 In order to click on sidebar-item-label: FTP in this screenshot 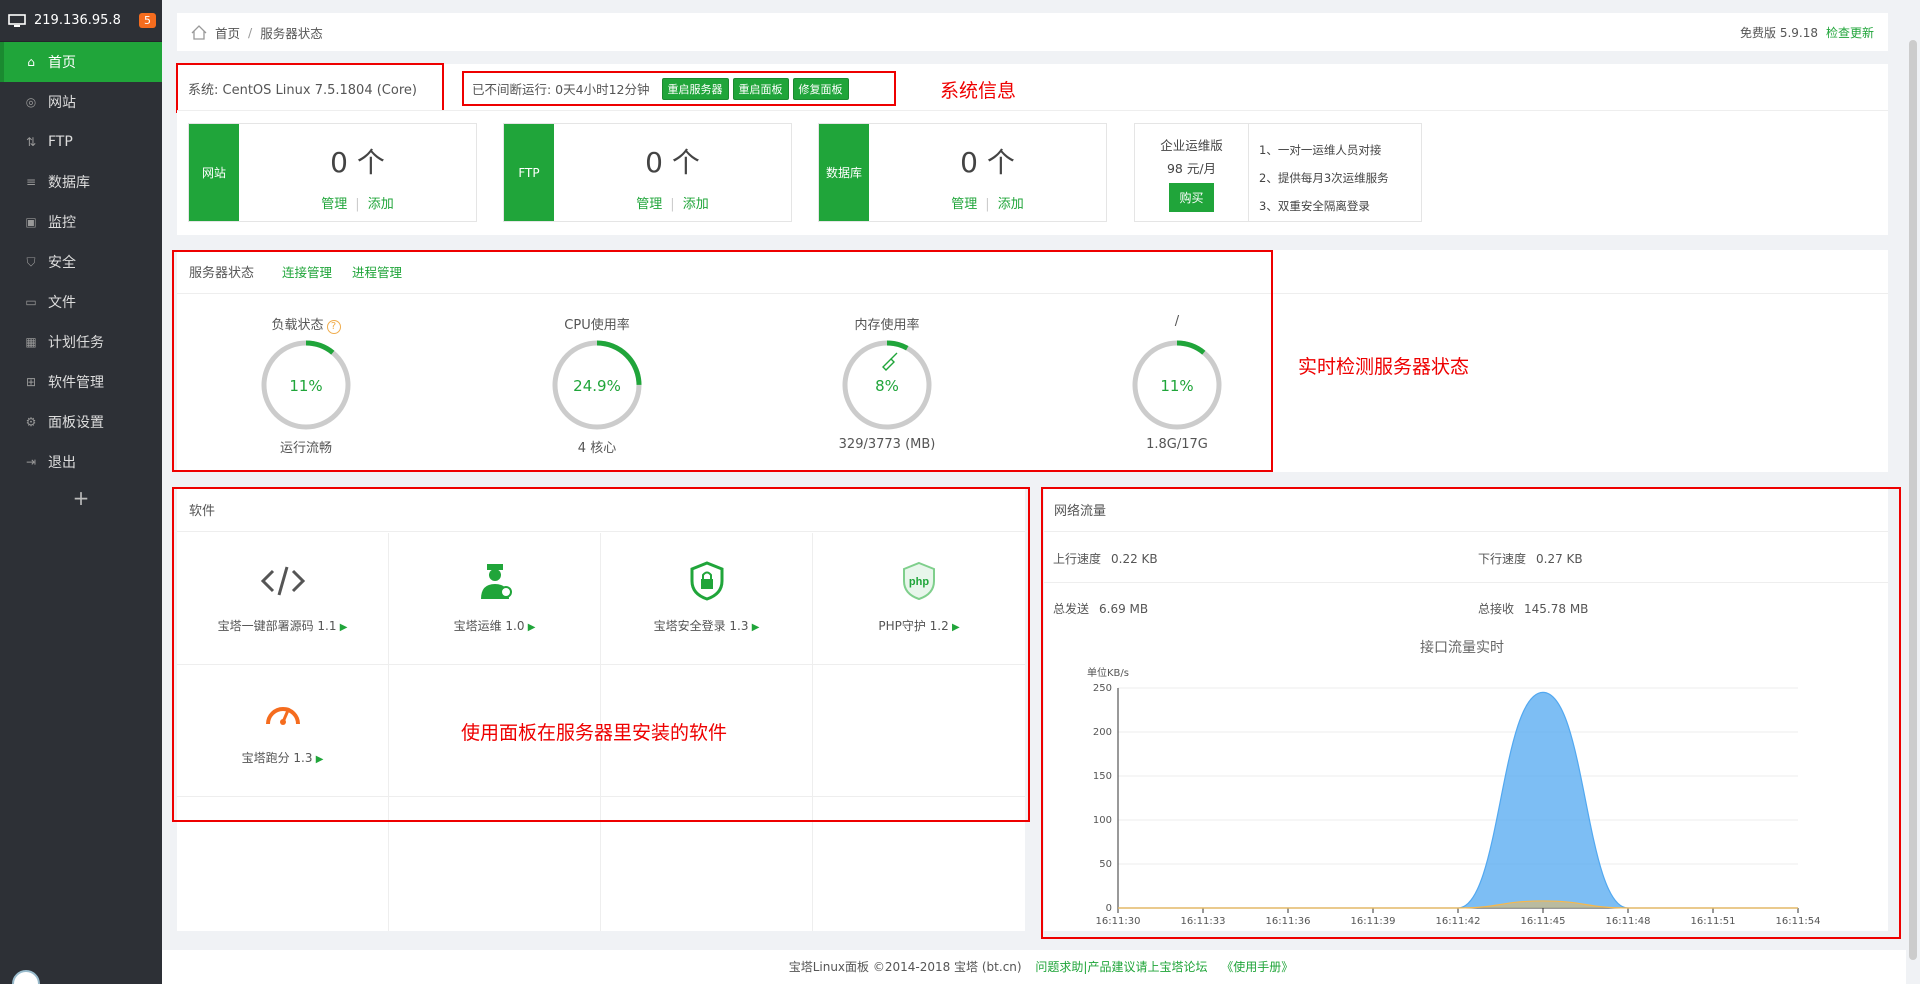, I will do `click(60, 142)`.